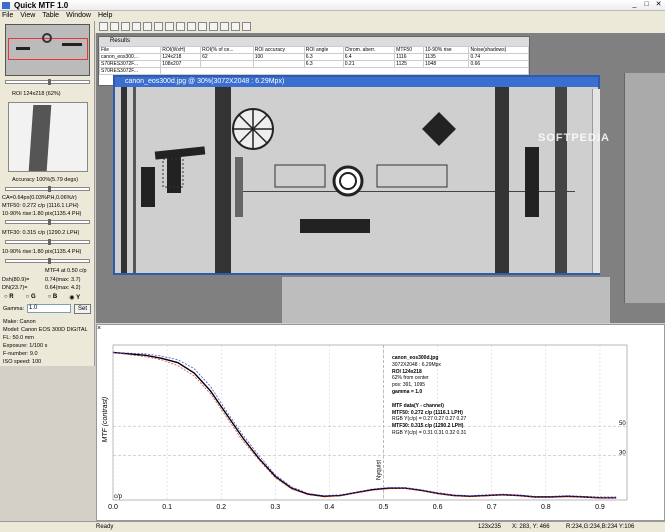  What do you see at coordinates (41, 233) in the screenshot?
I see `mtf30-readout: MTF30: 0.315 c/p (1290.2 LPH)` at bounding box center [41, 233].